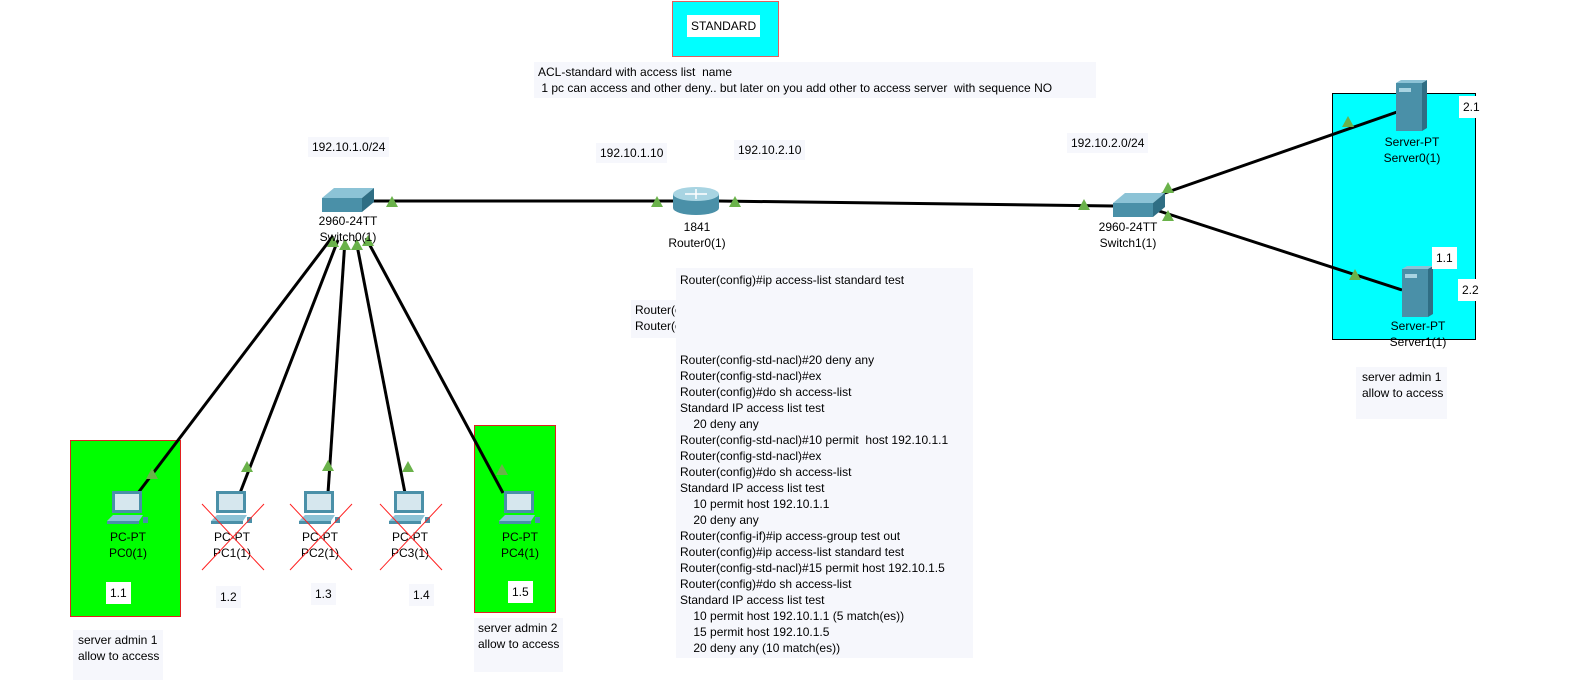 The width and height of the screenshot is (1582, 686). What do you see at coordinates (916, 203) in the screenshot?
I see `link-router0-switch1` at bounding box center [916, 203].